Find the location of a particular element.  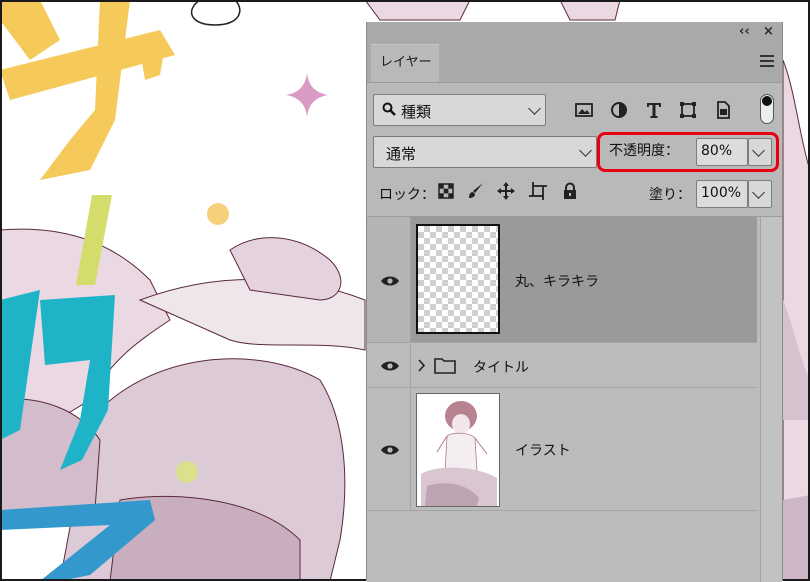

lock-all-icon is located at coordinates (570, 191).